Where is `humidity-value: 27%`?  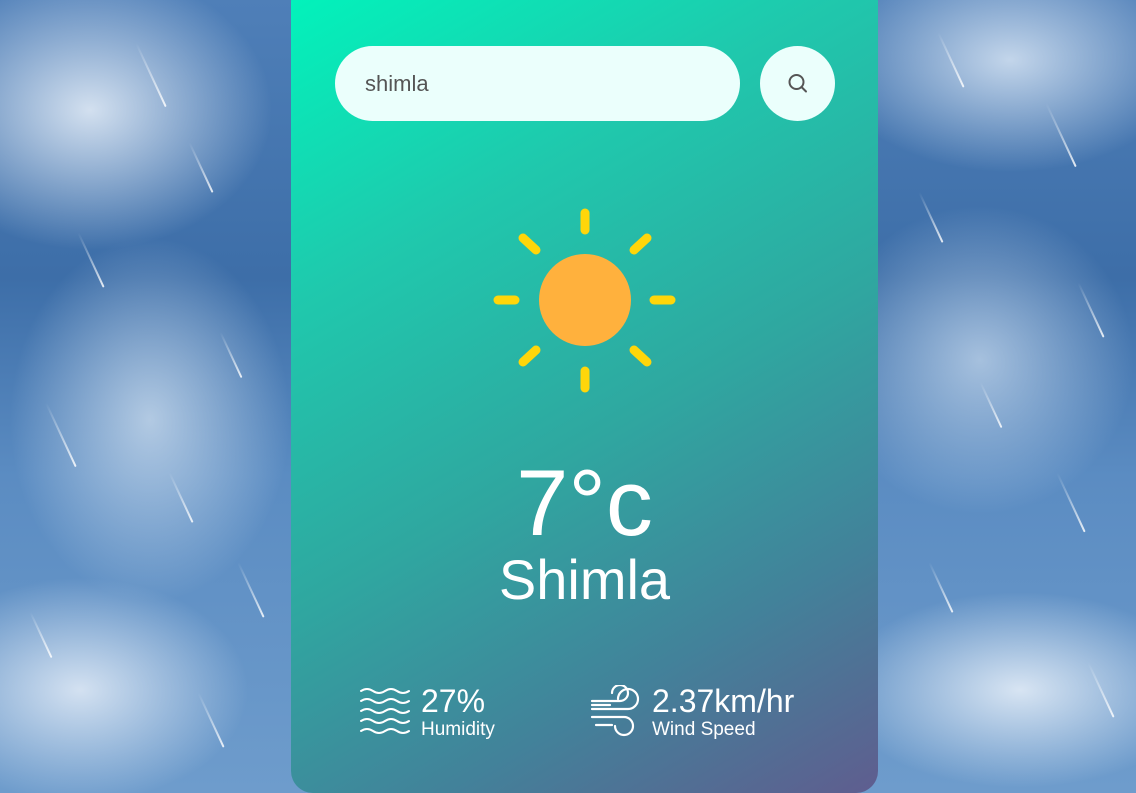
humidity-value: 27% is located at coordinates (453, 701).